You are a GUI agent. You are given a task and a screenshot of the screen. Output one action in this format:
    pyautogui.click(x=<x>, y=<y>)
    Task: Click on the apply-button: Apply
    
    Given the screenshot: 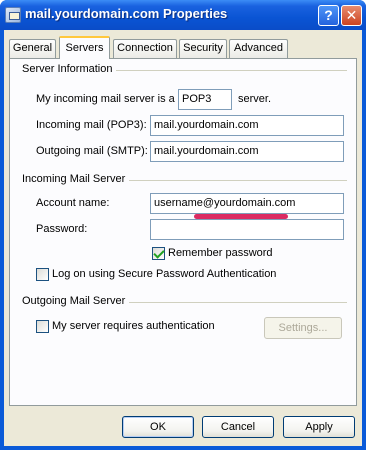 What is the action you would take?
    pyautogui.click(x=319, y=427)
    